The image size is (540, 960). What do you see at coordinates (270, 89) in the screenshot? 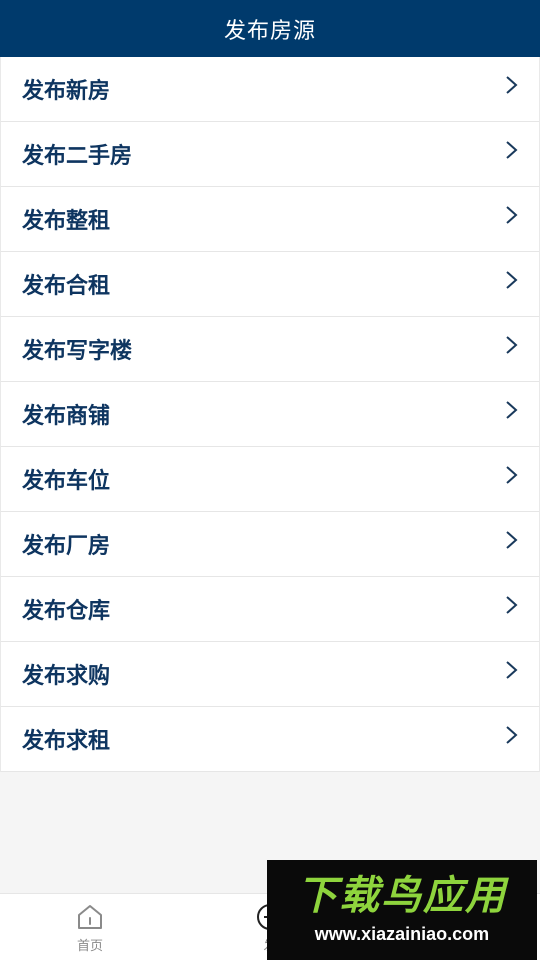
I see `menu-item-new-house: 发布新房` at bounding box center [270, 89].